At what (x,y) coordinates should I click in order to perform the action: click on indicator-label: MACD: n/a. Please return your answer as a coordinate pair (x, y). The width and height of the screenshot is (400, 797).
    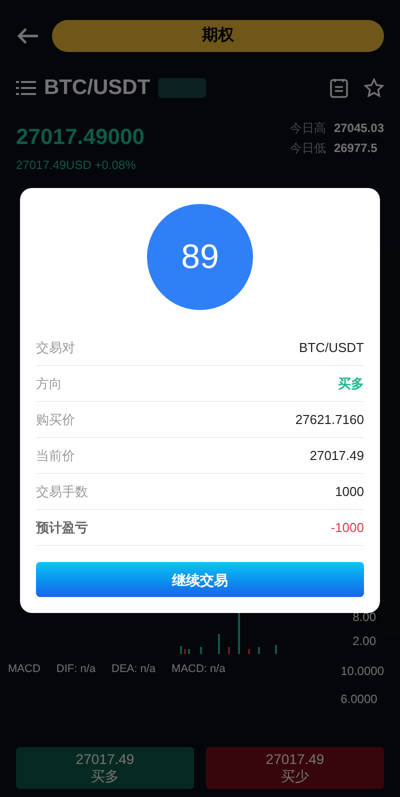
    Looking at the image, I should click on (199, 669).